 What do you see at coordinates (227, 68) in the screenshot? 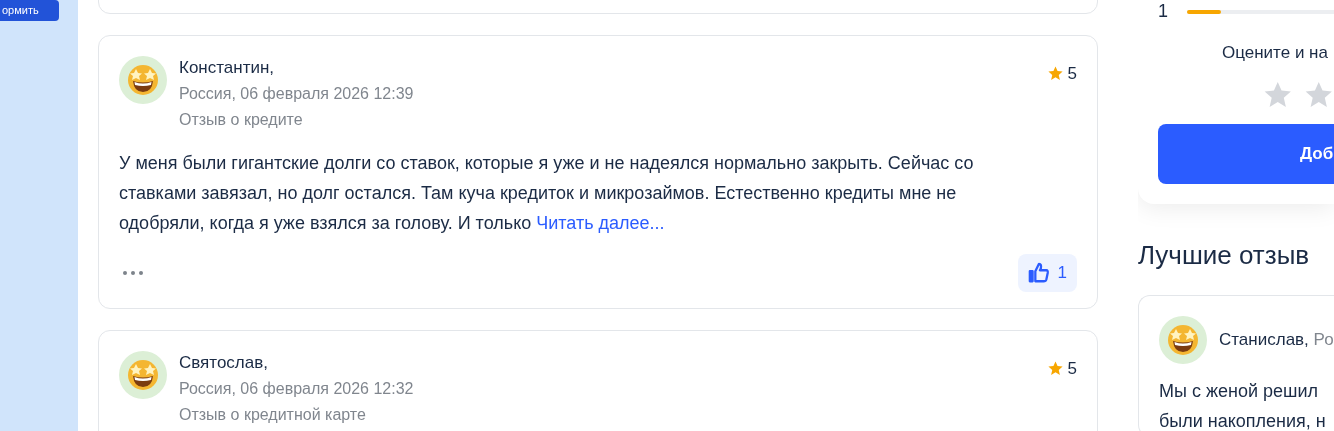
I see `author-name: Константин,` at bounding box center [227, 68].